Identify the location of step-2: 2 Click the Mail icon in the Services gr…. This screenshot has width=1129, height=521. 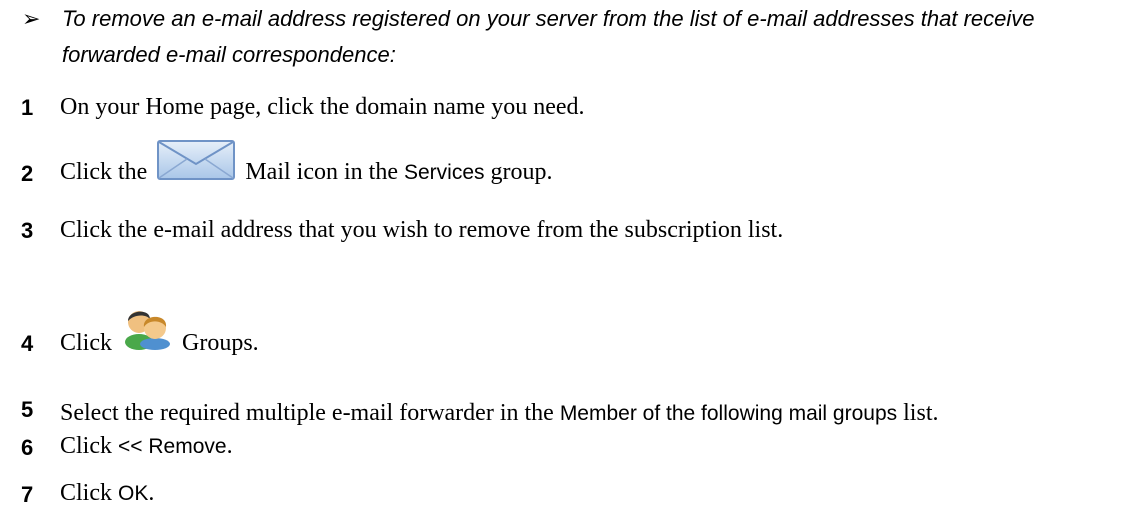
(571, 166).